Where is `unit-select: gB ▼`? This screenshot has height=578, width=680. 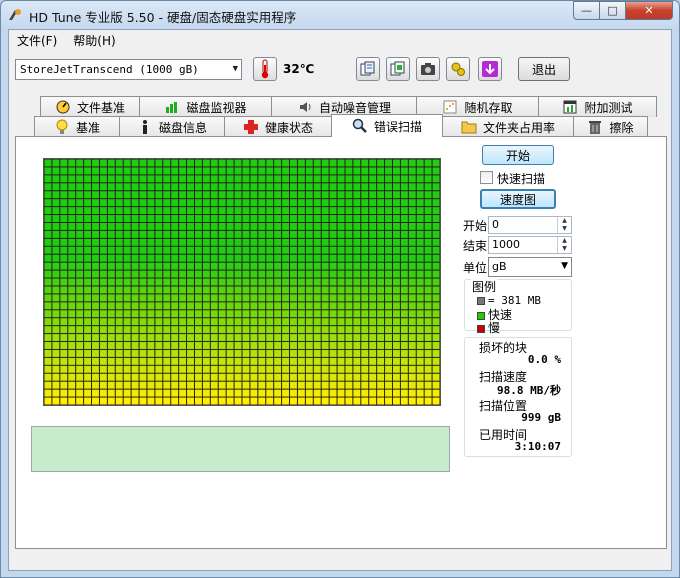
unit-select: gB ▼ is located at coordinates (530, 267).